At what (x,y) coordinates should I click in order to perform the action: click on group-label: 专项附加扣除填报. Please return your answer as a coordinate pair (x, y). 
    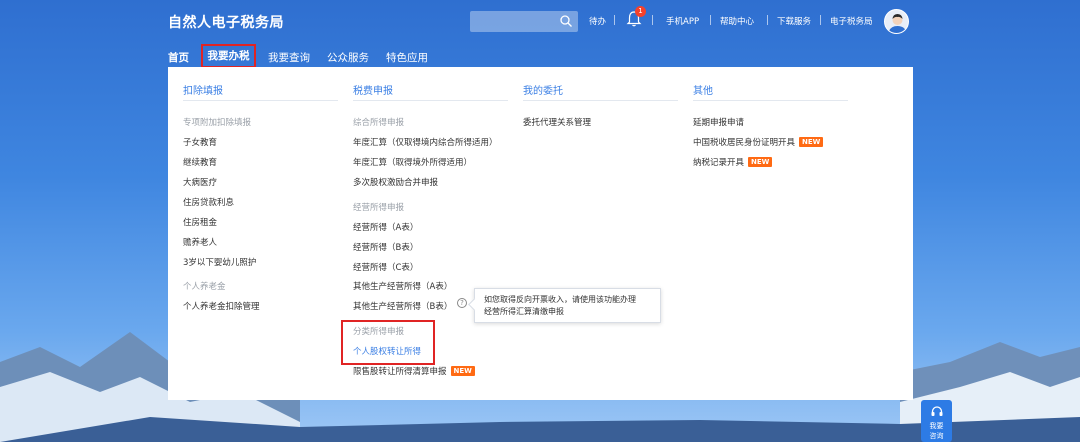
    Looking at the image, I should click on (217, 123).